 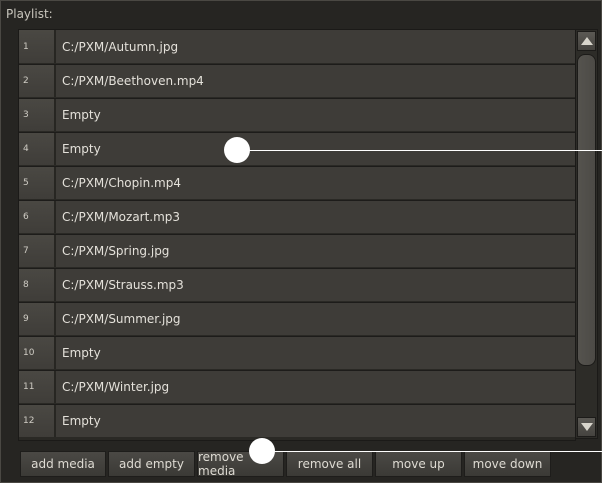 I want to click on playlist-row: 10 Empty, so click(x=297, y=352).